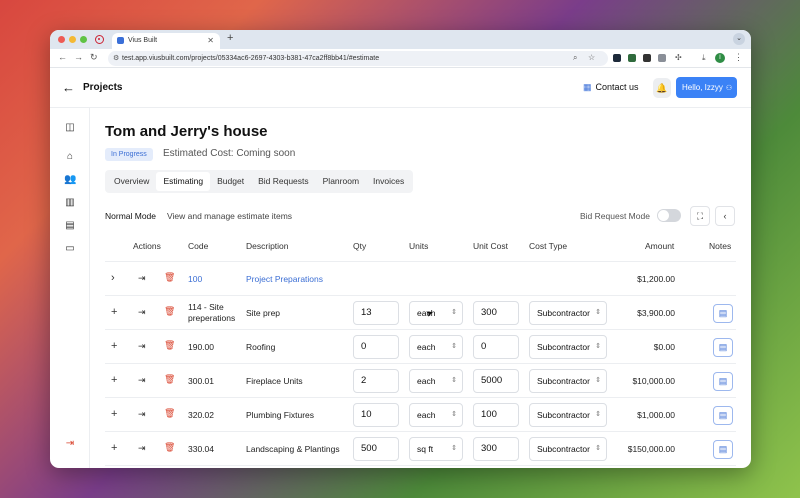 The image size is (800, 498). I want to click on row-amount: $1,000.00, so click(656, 415).